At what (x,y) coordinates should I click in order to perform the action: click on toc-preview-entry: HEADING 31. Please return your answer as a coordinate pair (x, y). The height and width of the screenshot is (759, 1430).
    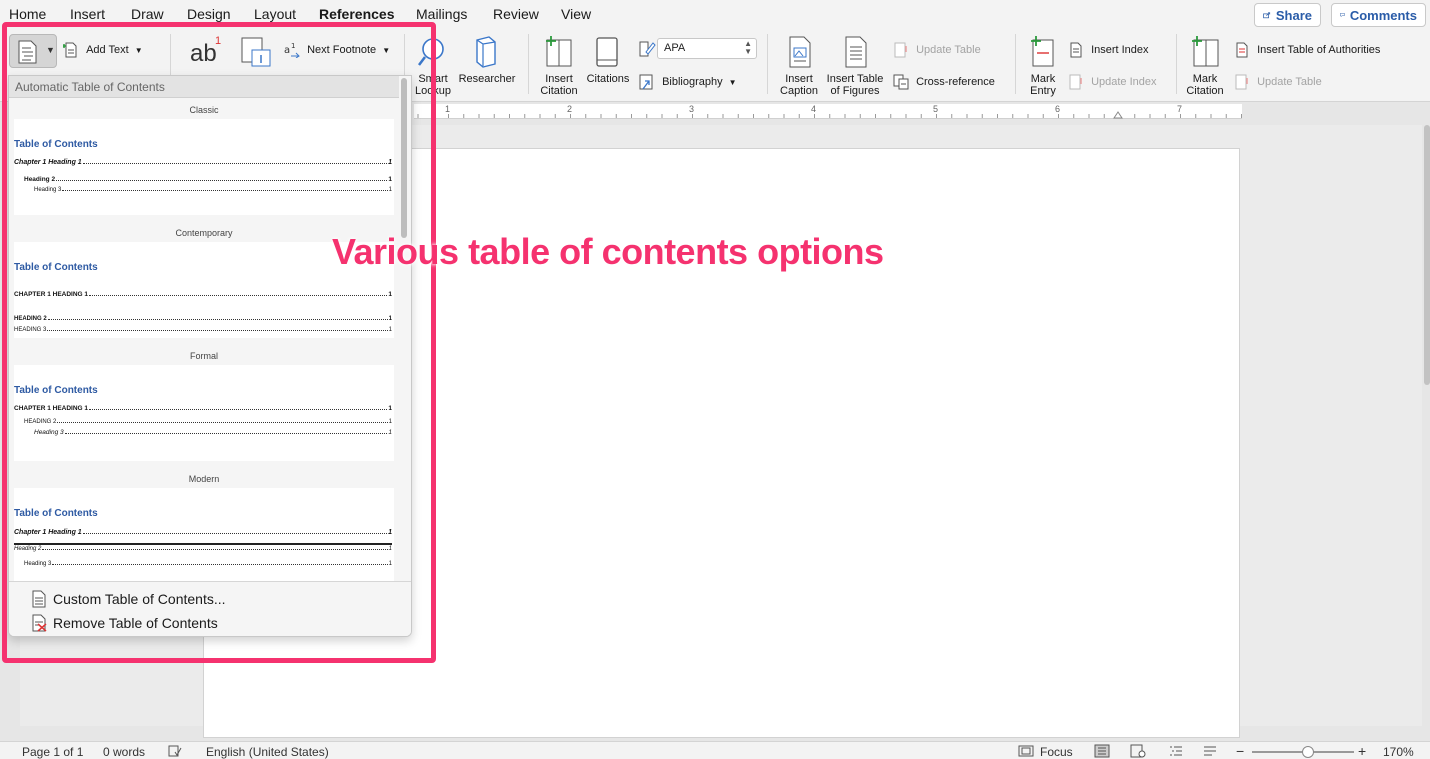
    Looking at the image, I should click on (203, 330).